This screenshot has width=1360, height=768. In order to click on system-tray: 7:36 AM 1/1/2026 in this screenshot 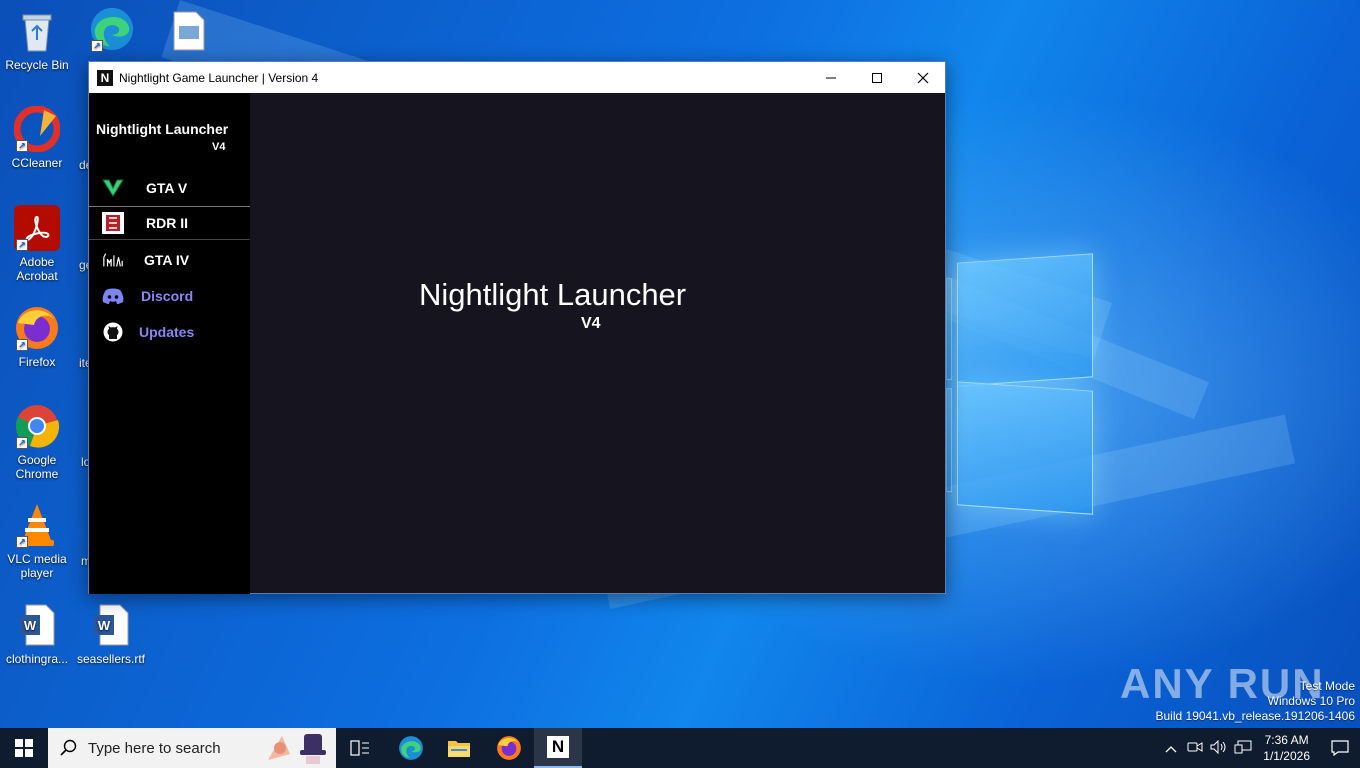, I will do `click(1259, 748)`.